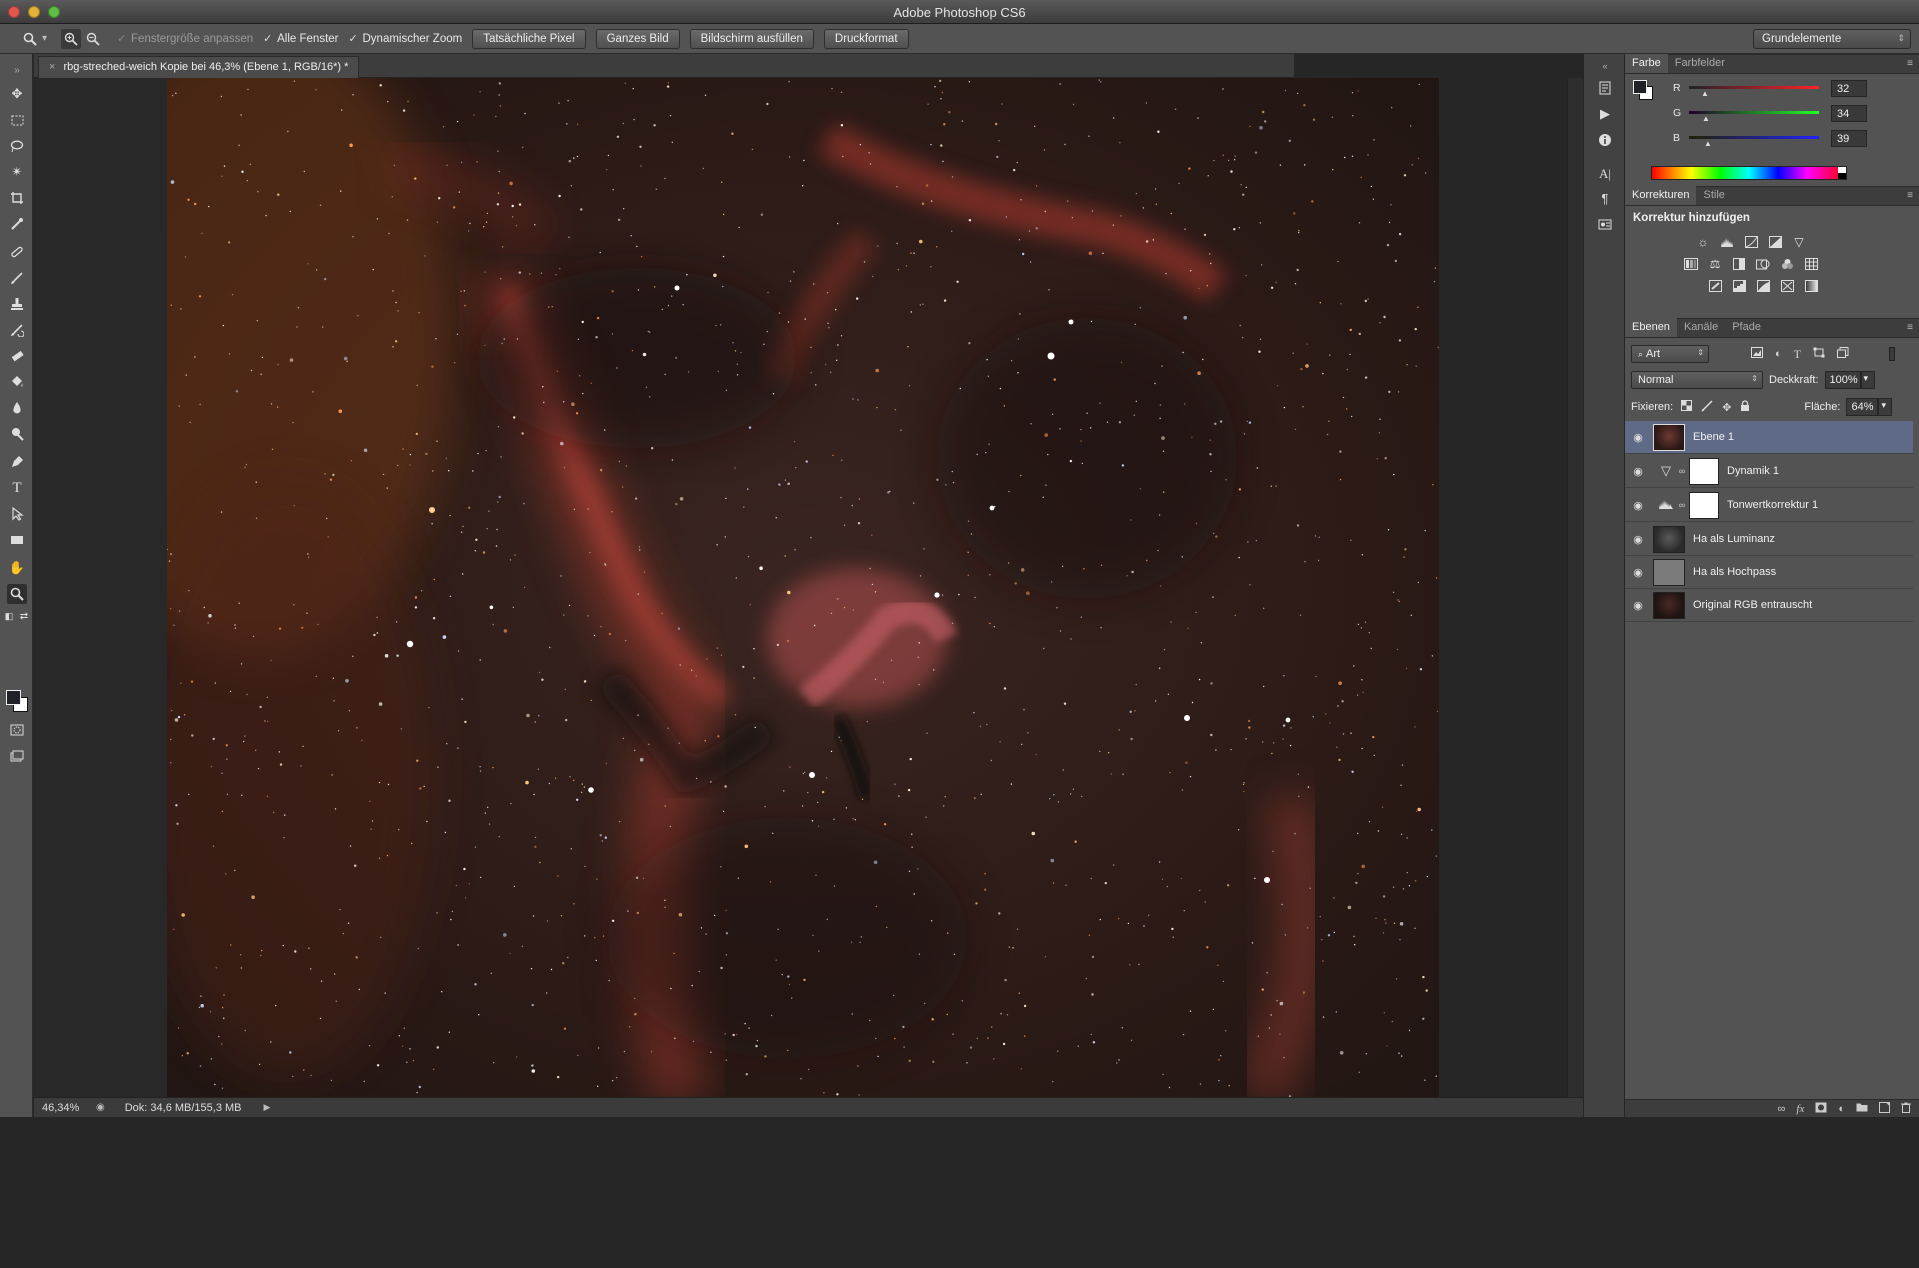 This screenshot has width=1919, height=1268. Describe the element at coordinates (1793, 139) in the screenshot. I see `blue-slider-row: B ▲ 39` at that location.